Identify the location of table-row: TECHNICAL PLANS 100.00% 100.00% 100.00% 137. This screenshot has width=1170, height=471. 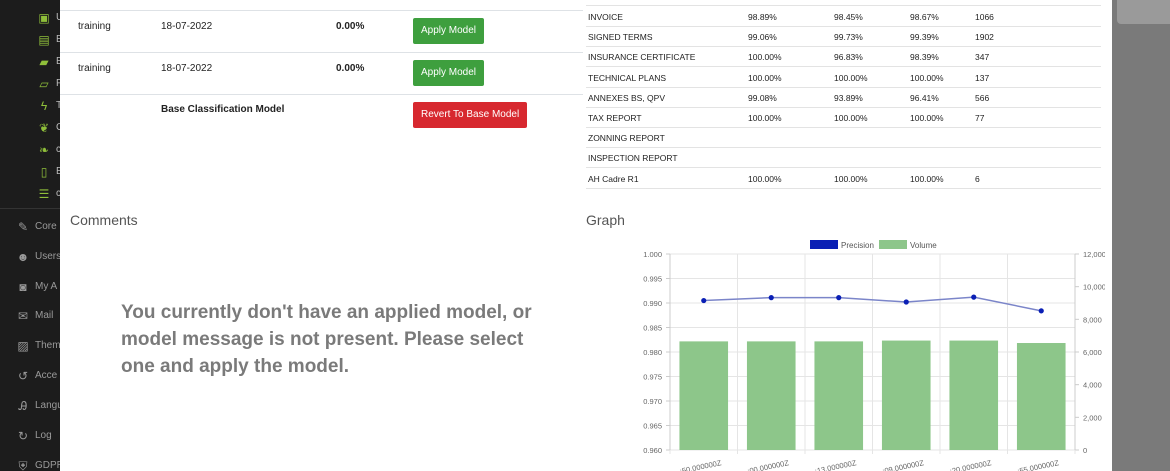
(843, 78).